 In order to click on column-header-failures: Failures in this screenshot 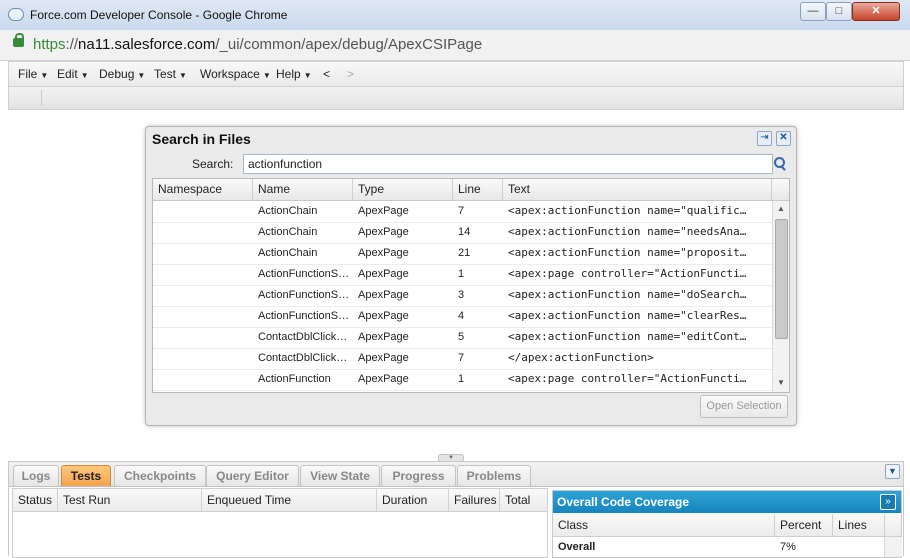, I will do `click(474, 500)`.